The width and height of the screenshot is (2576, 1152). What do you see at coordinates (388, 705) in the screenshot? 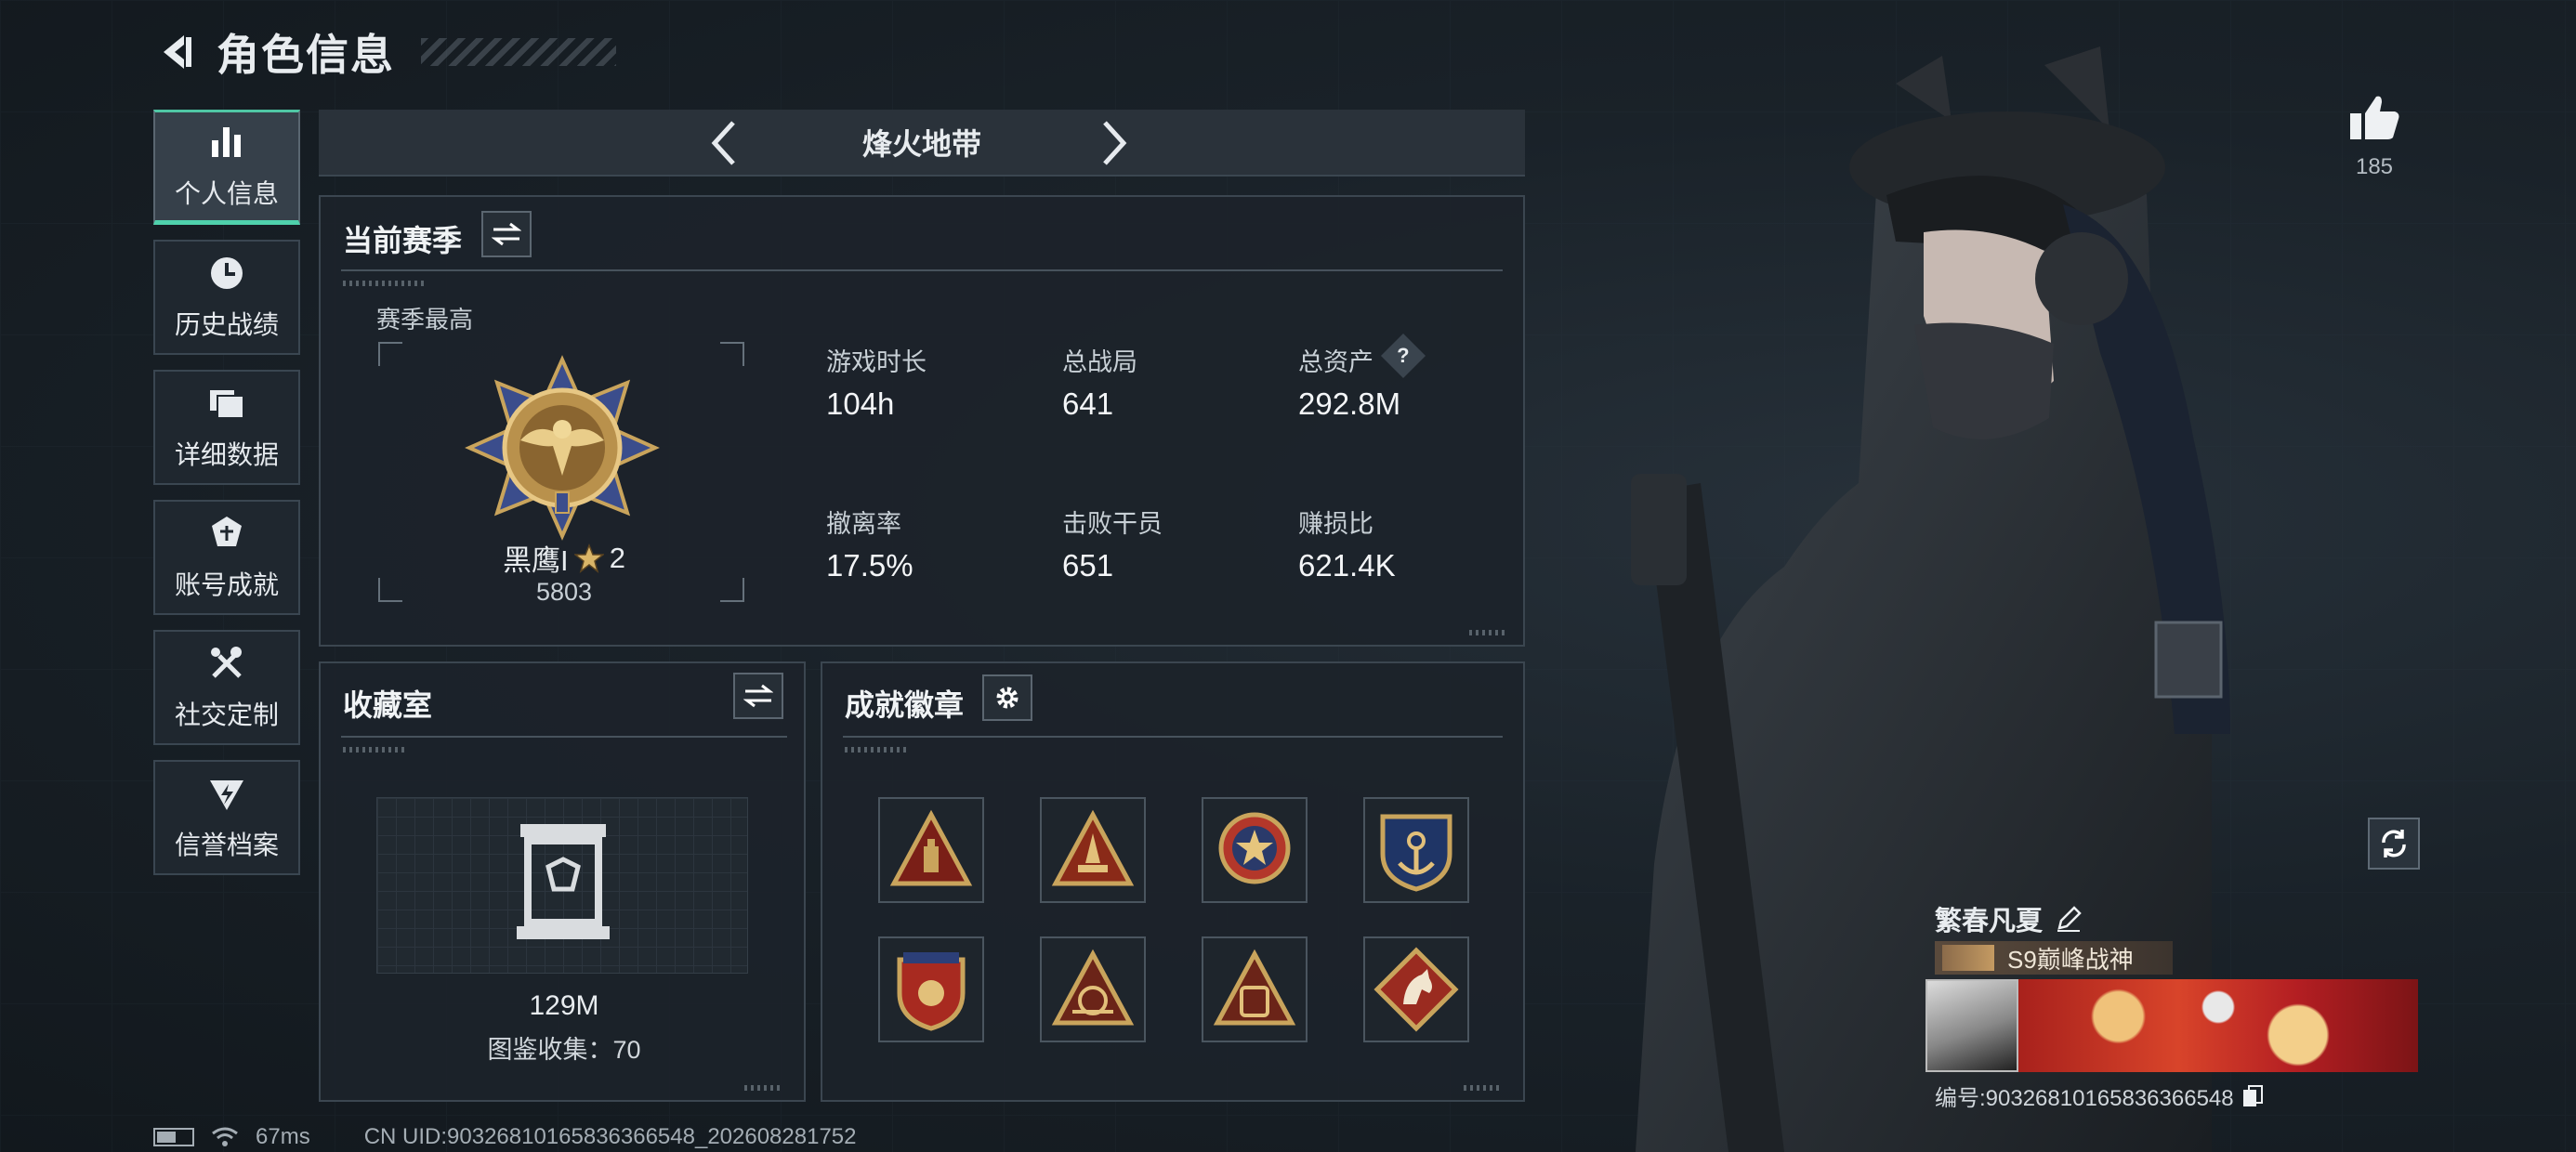
I see `collection-title: 收藏室` at bounding box center [388, 705].